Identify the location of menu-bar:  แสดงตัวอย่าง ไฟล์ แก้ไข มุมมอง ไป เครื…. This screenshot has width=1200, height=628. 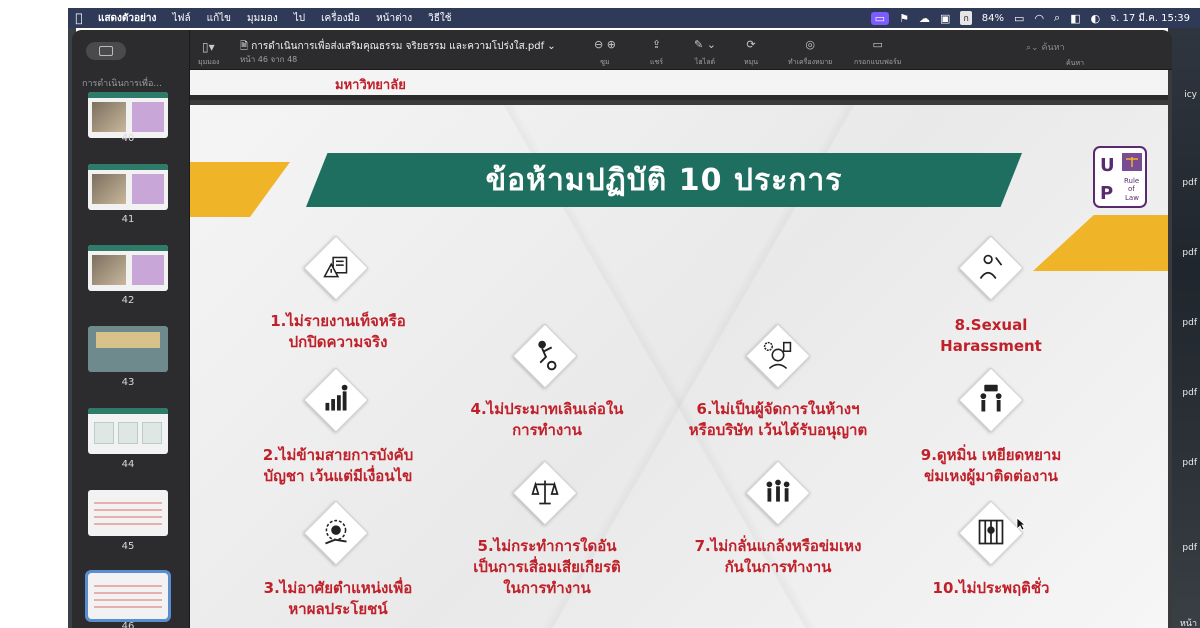
(634, 18).